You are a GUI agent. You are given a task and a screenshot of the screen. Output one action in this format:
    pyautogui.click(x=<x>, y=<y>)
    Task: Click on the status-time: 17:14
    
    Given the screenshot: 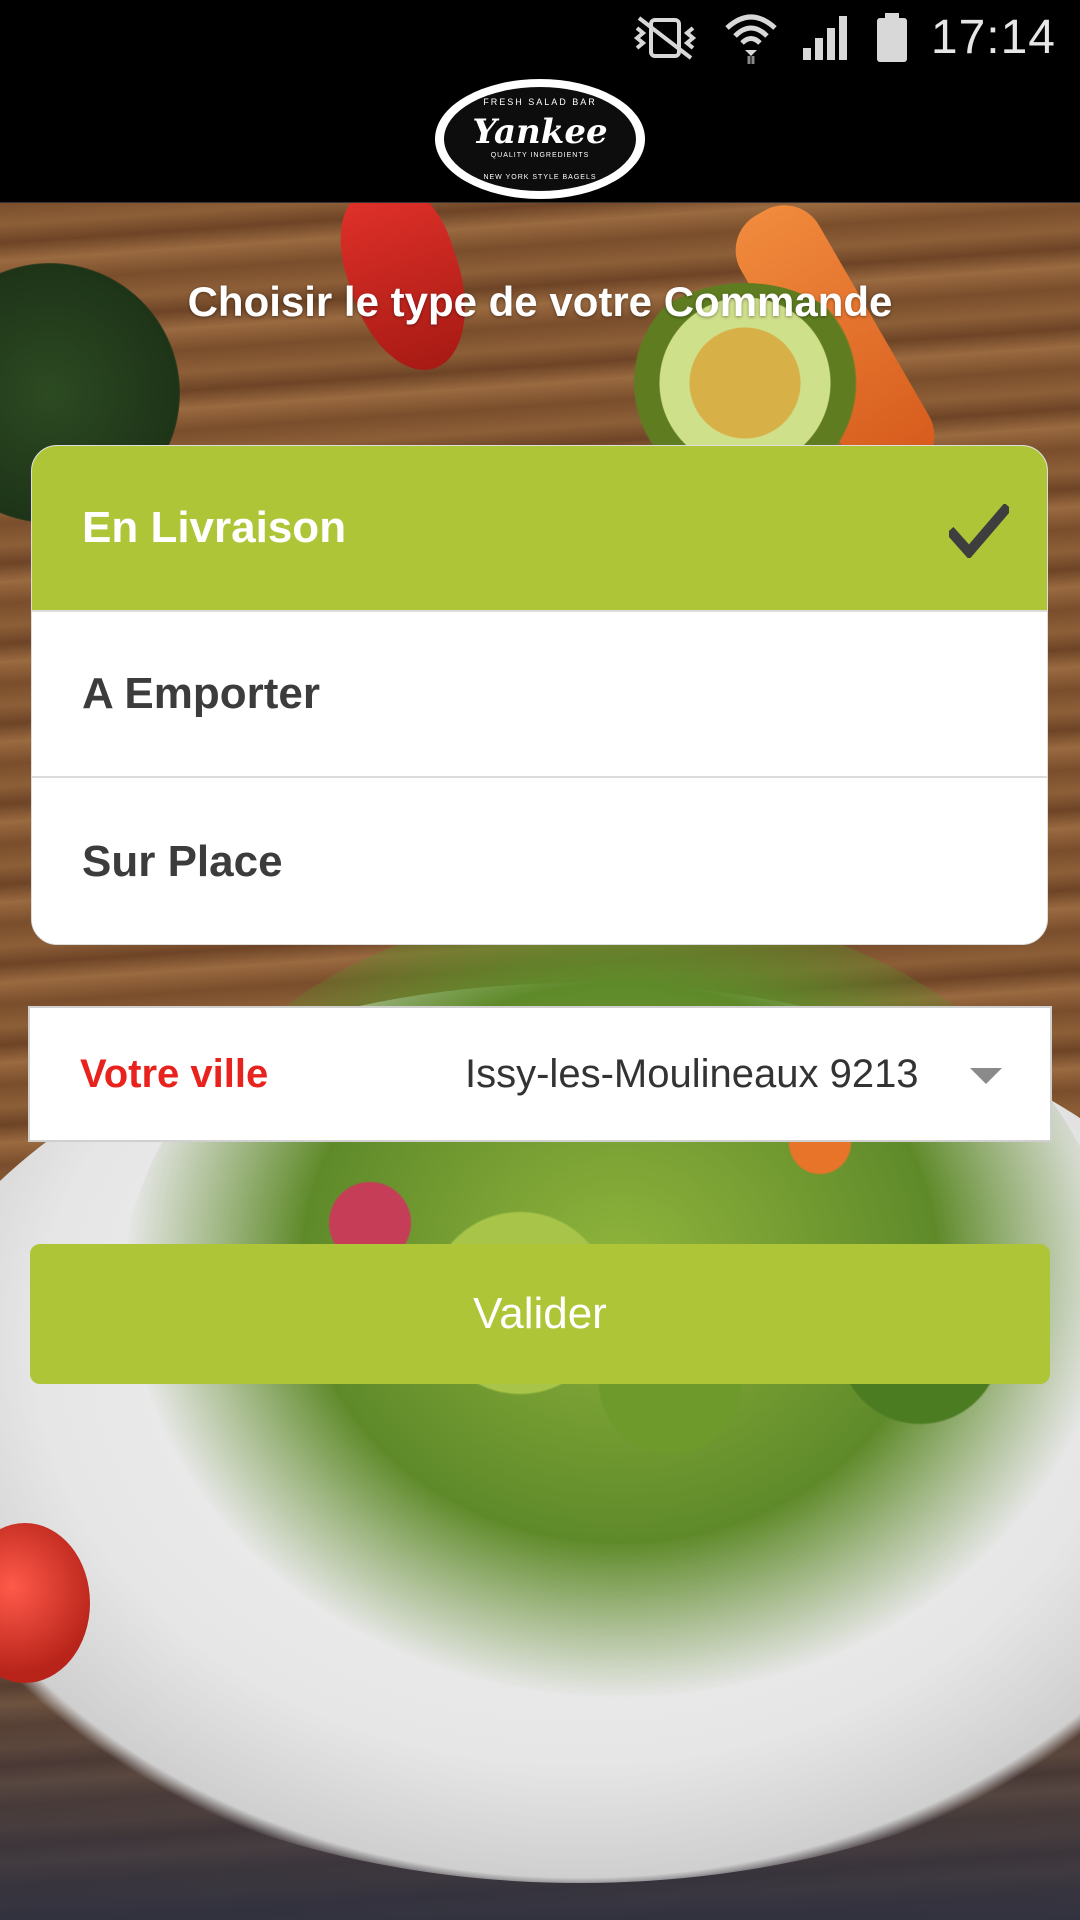 What is the action you would take?
    pyautogui.click(x=993, y=37)
    